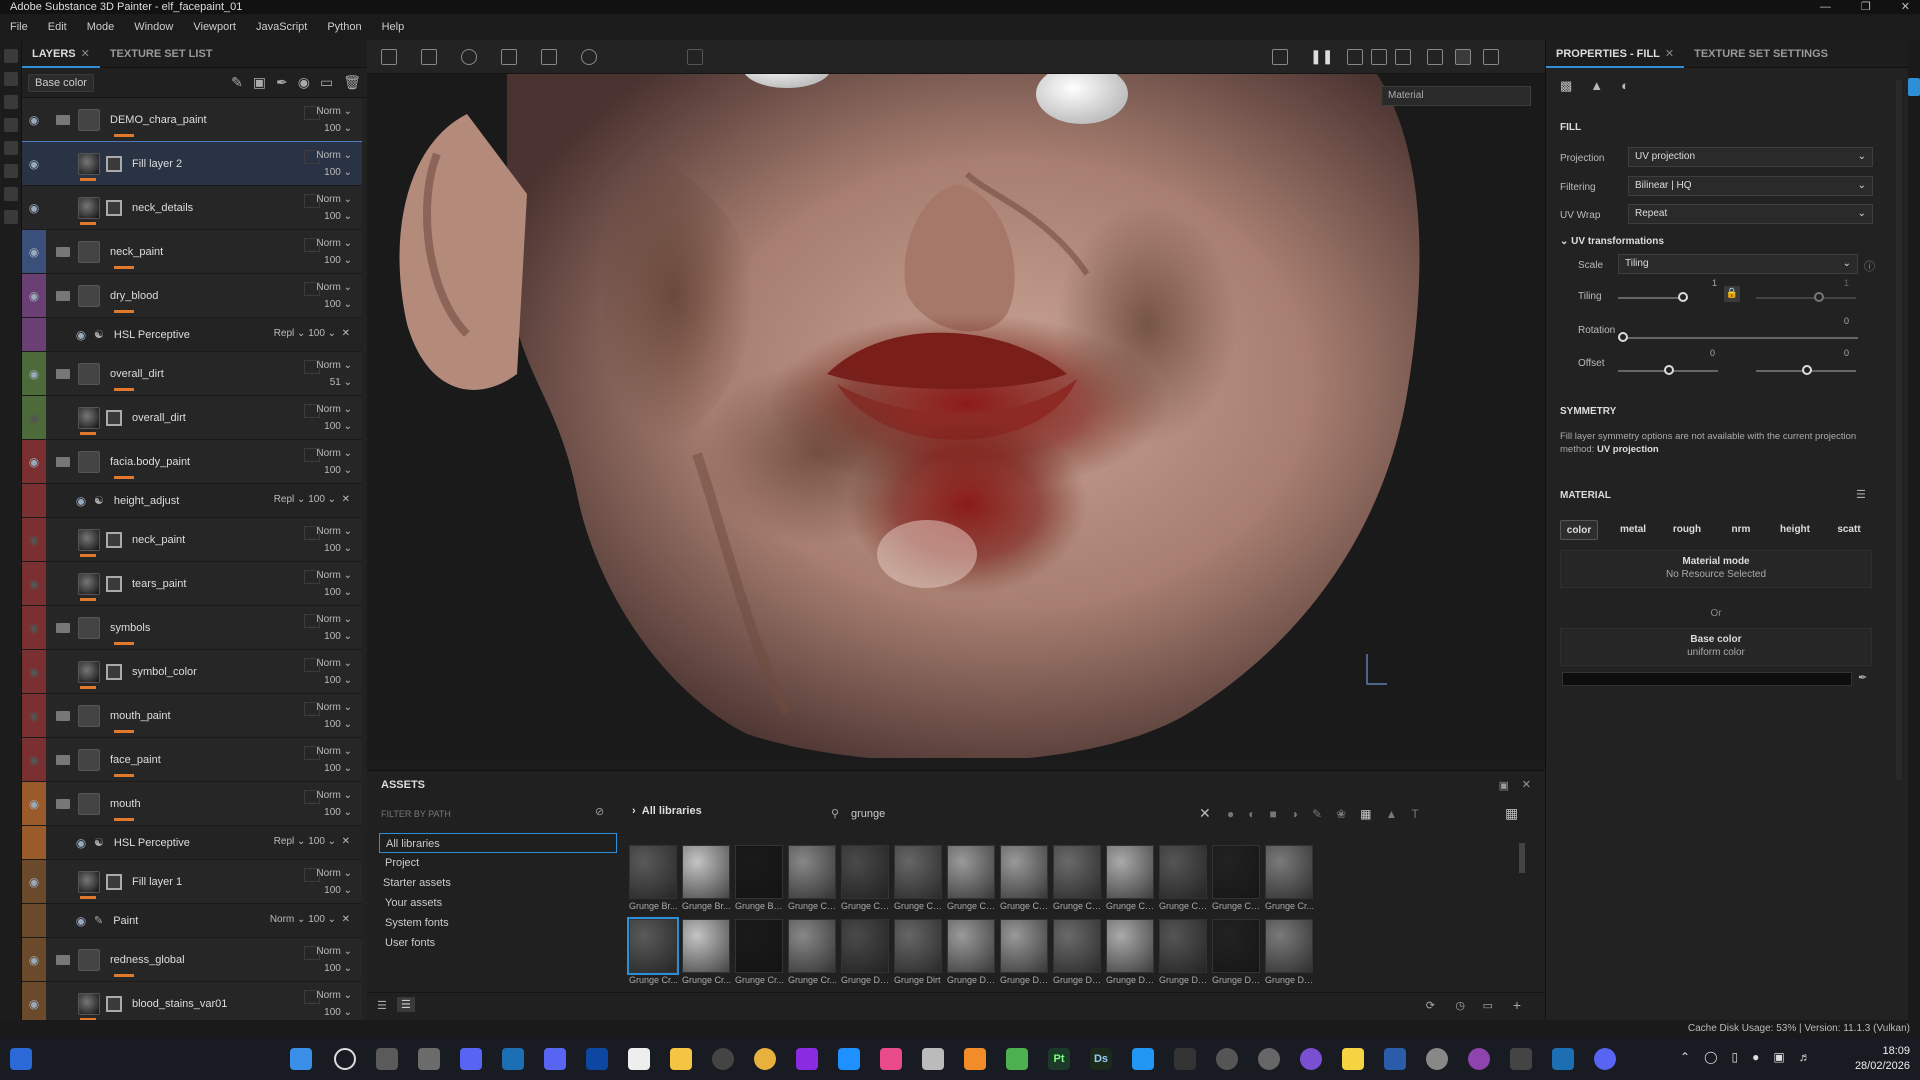 This screenshot has width=1920, height=1080. I want to click on filter-procedurals-icon: ▦, so click(1365, 814).